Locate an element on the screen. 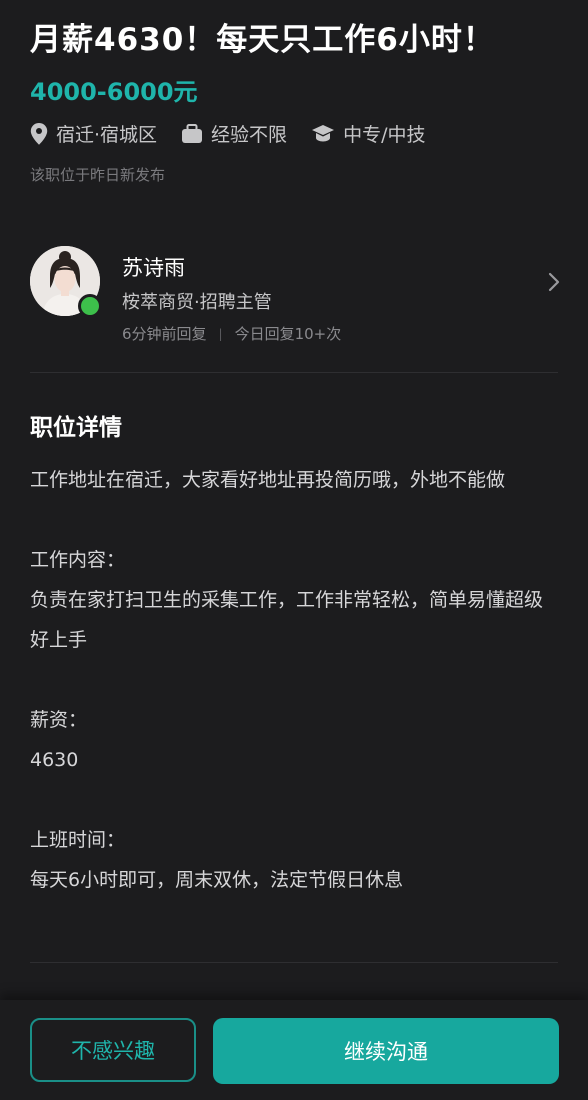 This screenshot has height=1100, width=588. experience-text: 经验不限 is located at coordinates (249, 135).